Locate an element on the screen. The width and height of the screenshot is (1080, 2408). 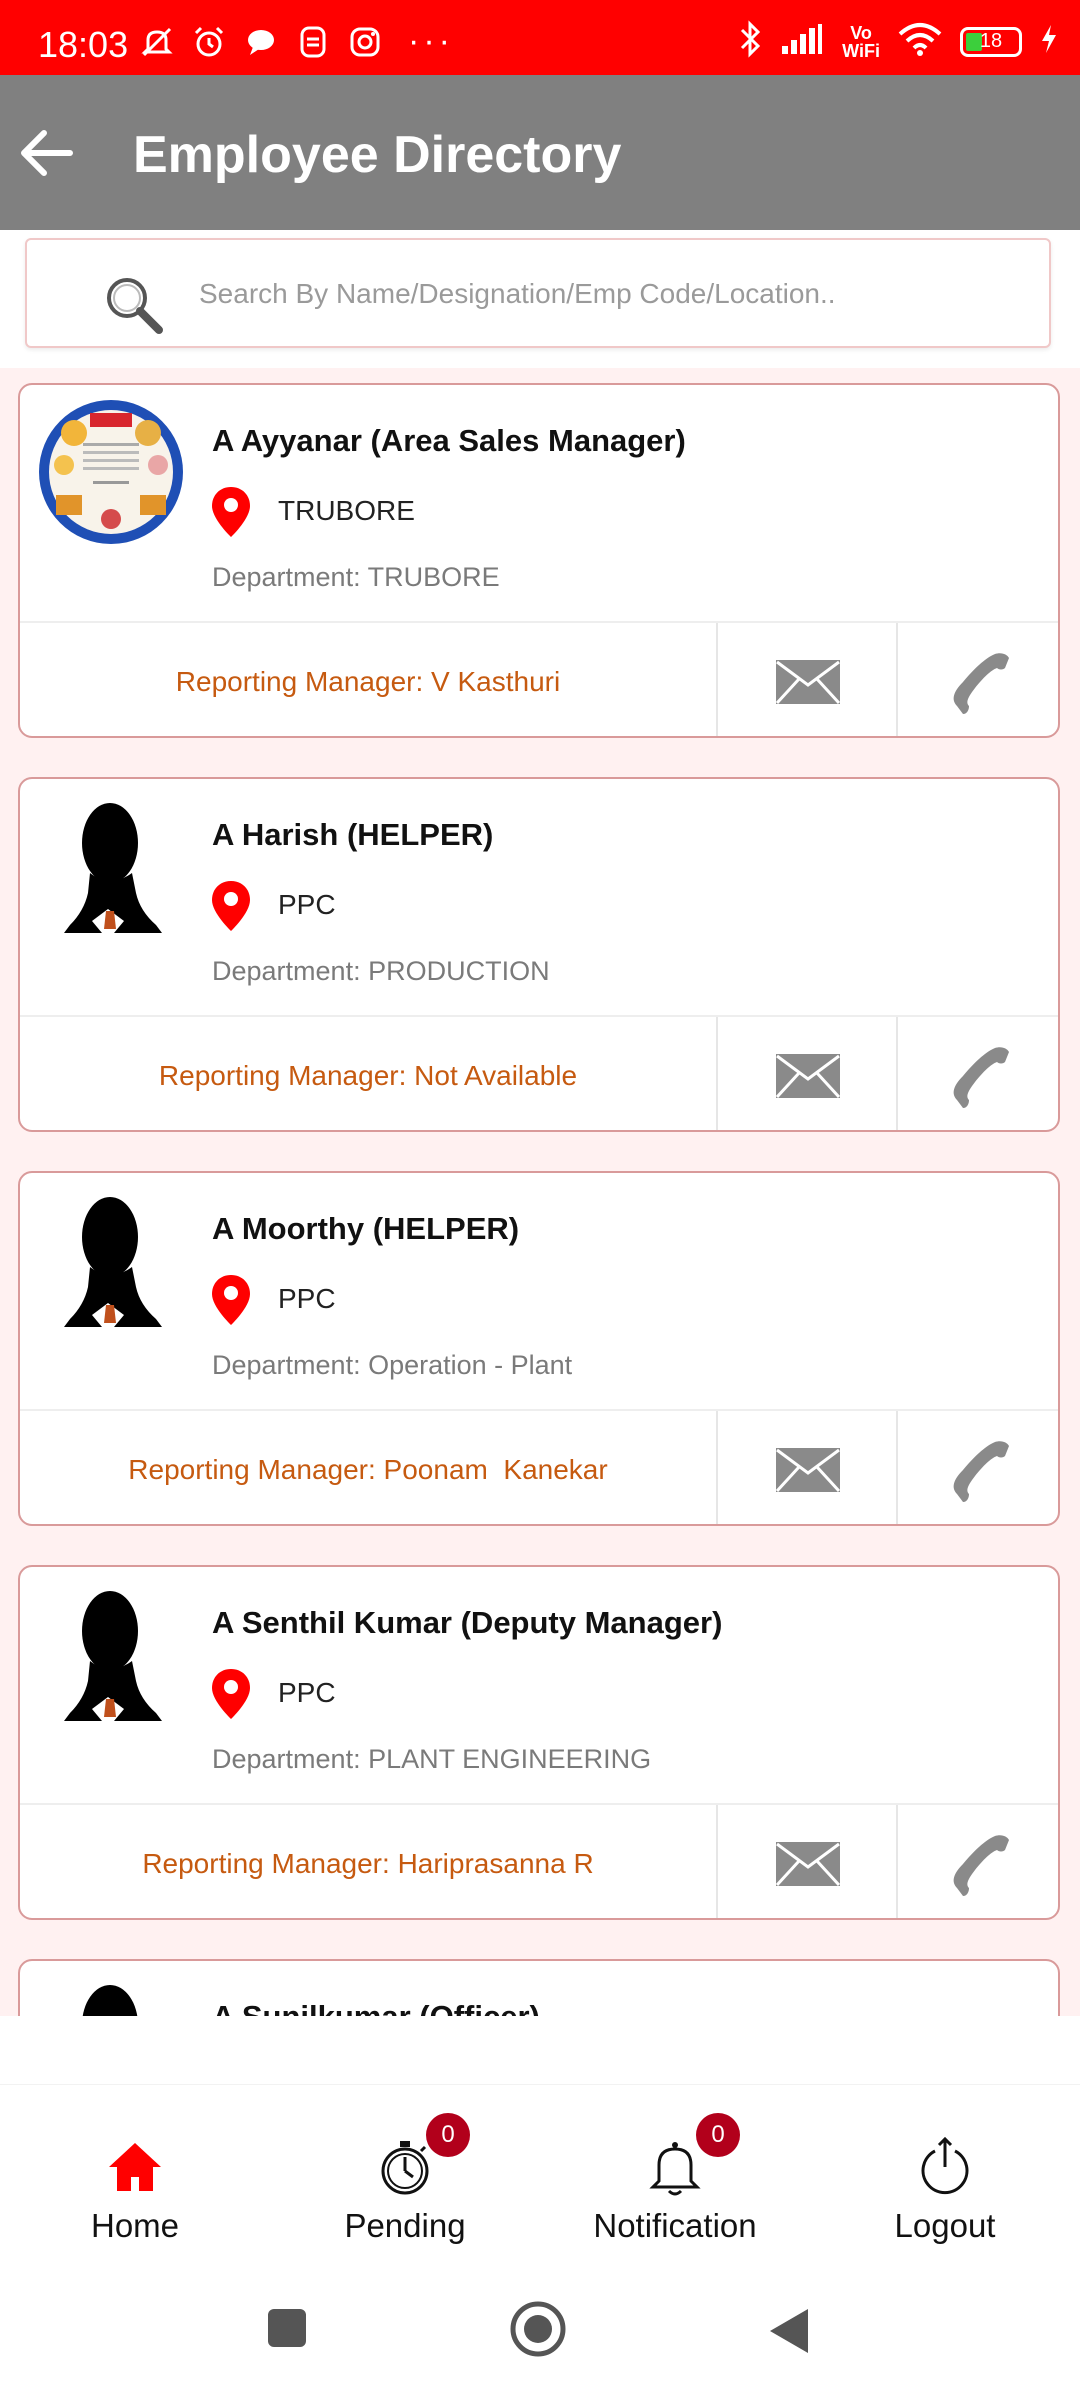
nav-notification-label: Notification is located at coordinates (675, 2225).